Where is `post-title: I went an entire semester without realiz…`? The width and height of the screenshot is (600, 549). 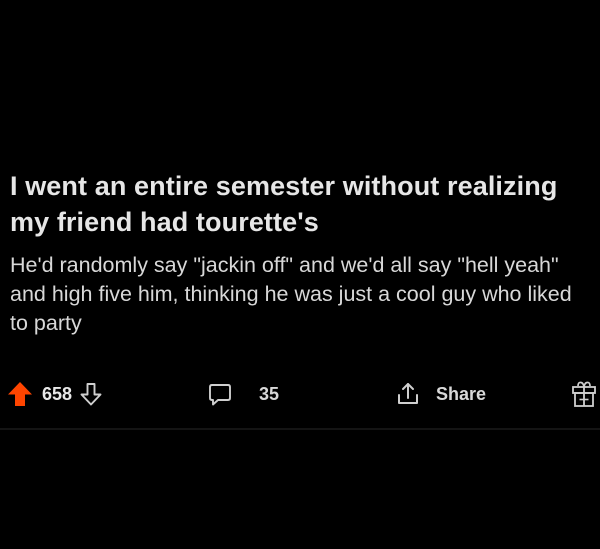
post-title: I went an entire semester without realiz… is located at coordinates (302, 204).